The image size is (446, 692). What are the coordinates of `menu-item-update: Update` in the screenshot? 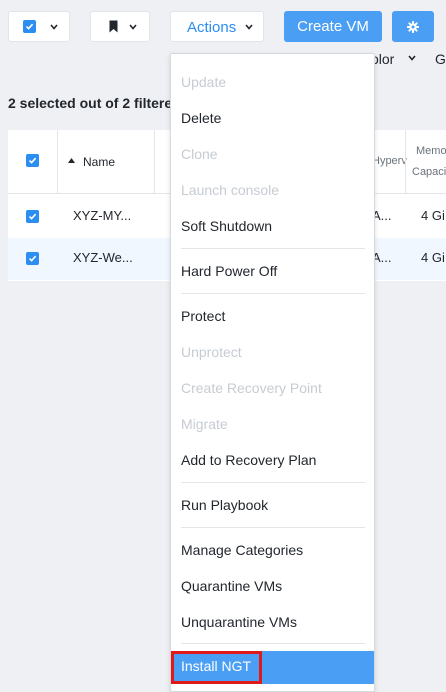 It's located at (204, 82).